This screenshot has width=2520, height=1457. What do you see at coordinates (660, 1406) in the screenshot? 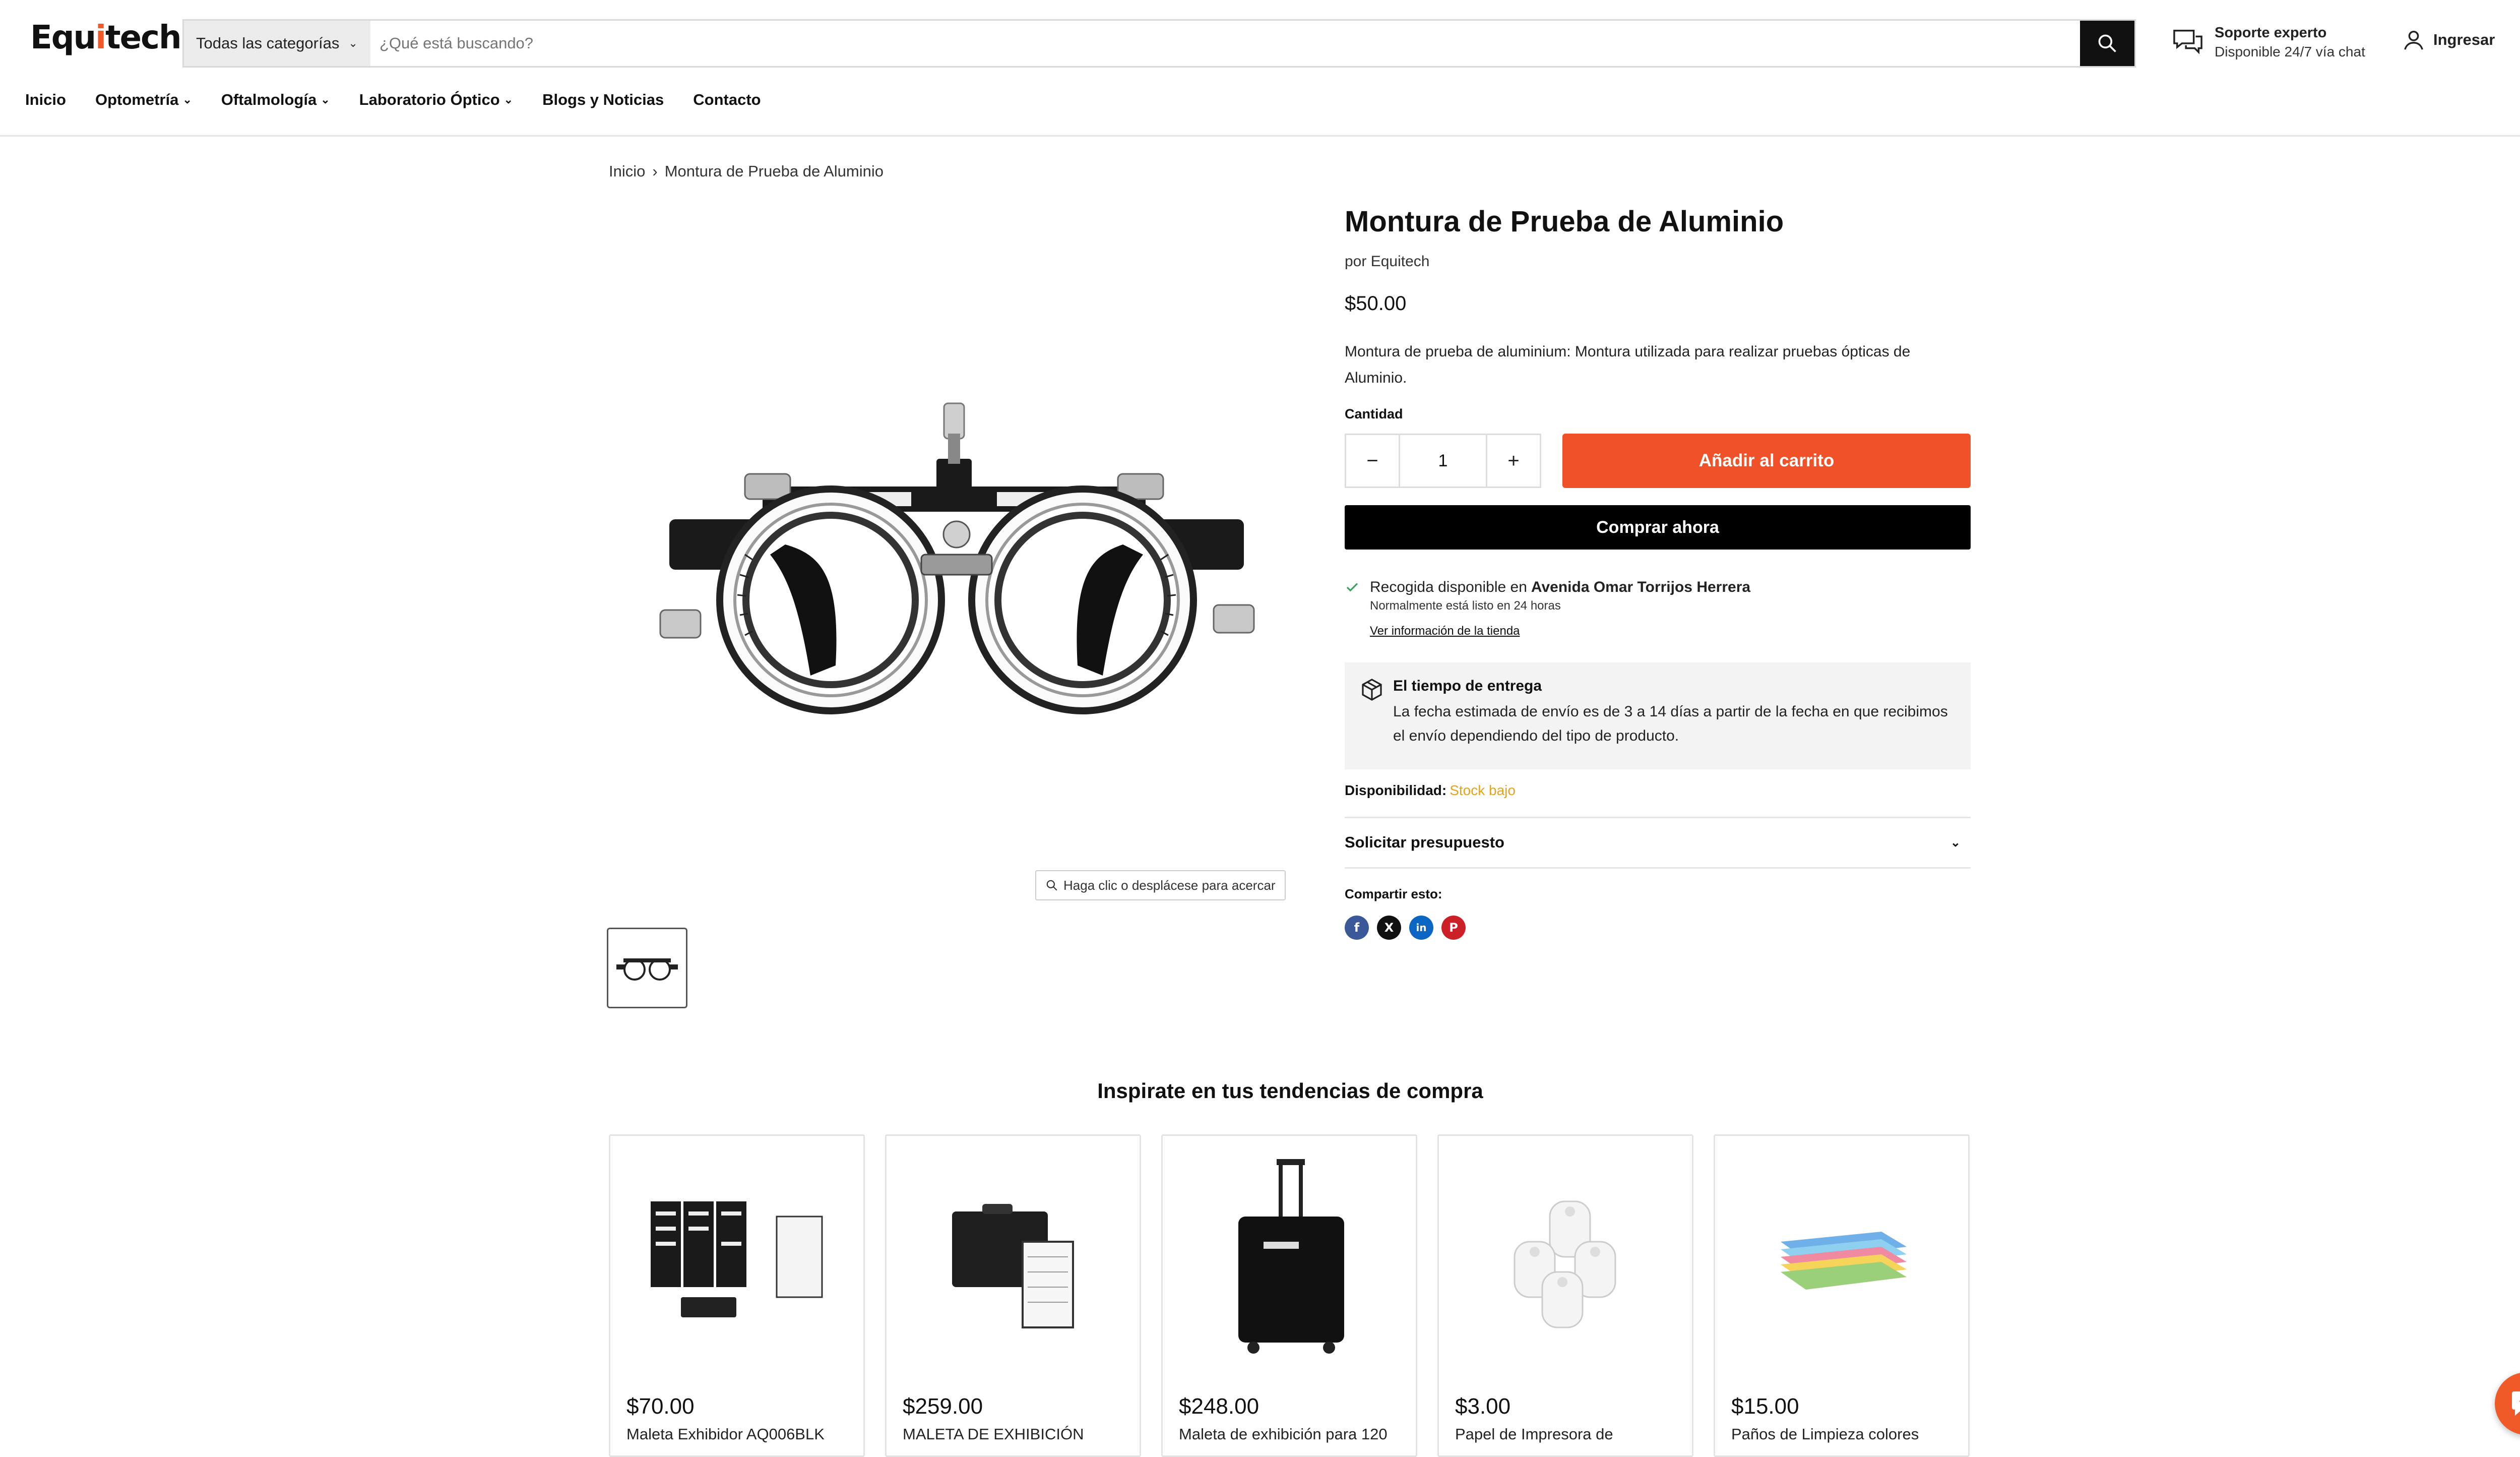
I see `product-card-price: $70.00` at bounding box center [660, 1406].